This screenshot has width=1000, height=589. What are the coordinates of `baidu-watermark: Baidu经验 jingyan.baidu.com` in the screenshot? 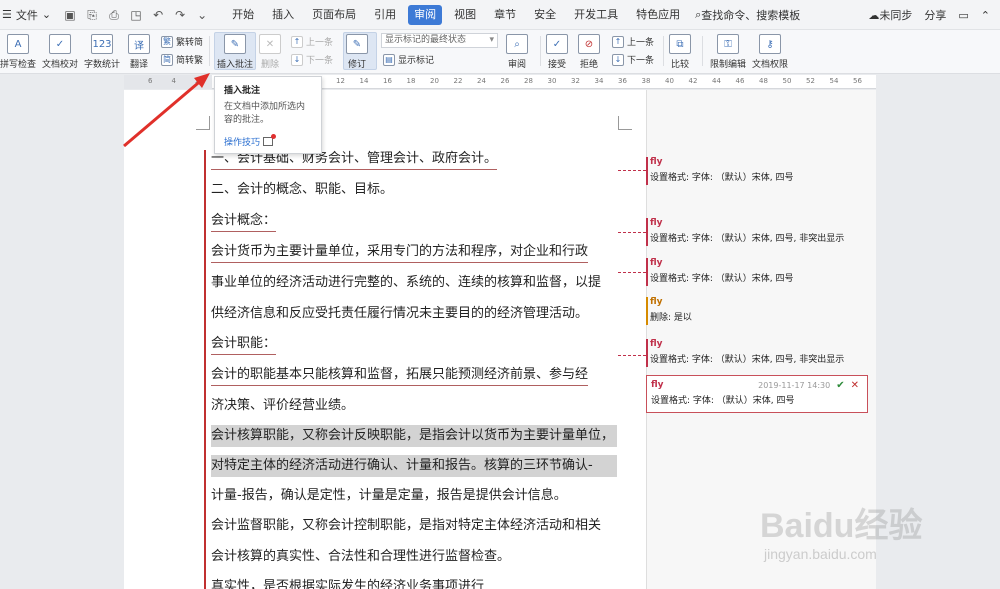 It's located at (860, 530).